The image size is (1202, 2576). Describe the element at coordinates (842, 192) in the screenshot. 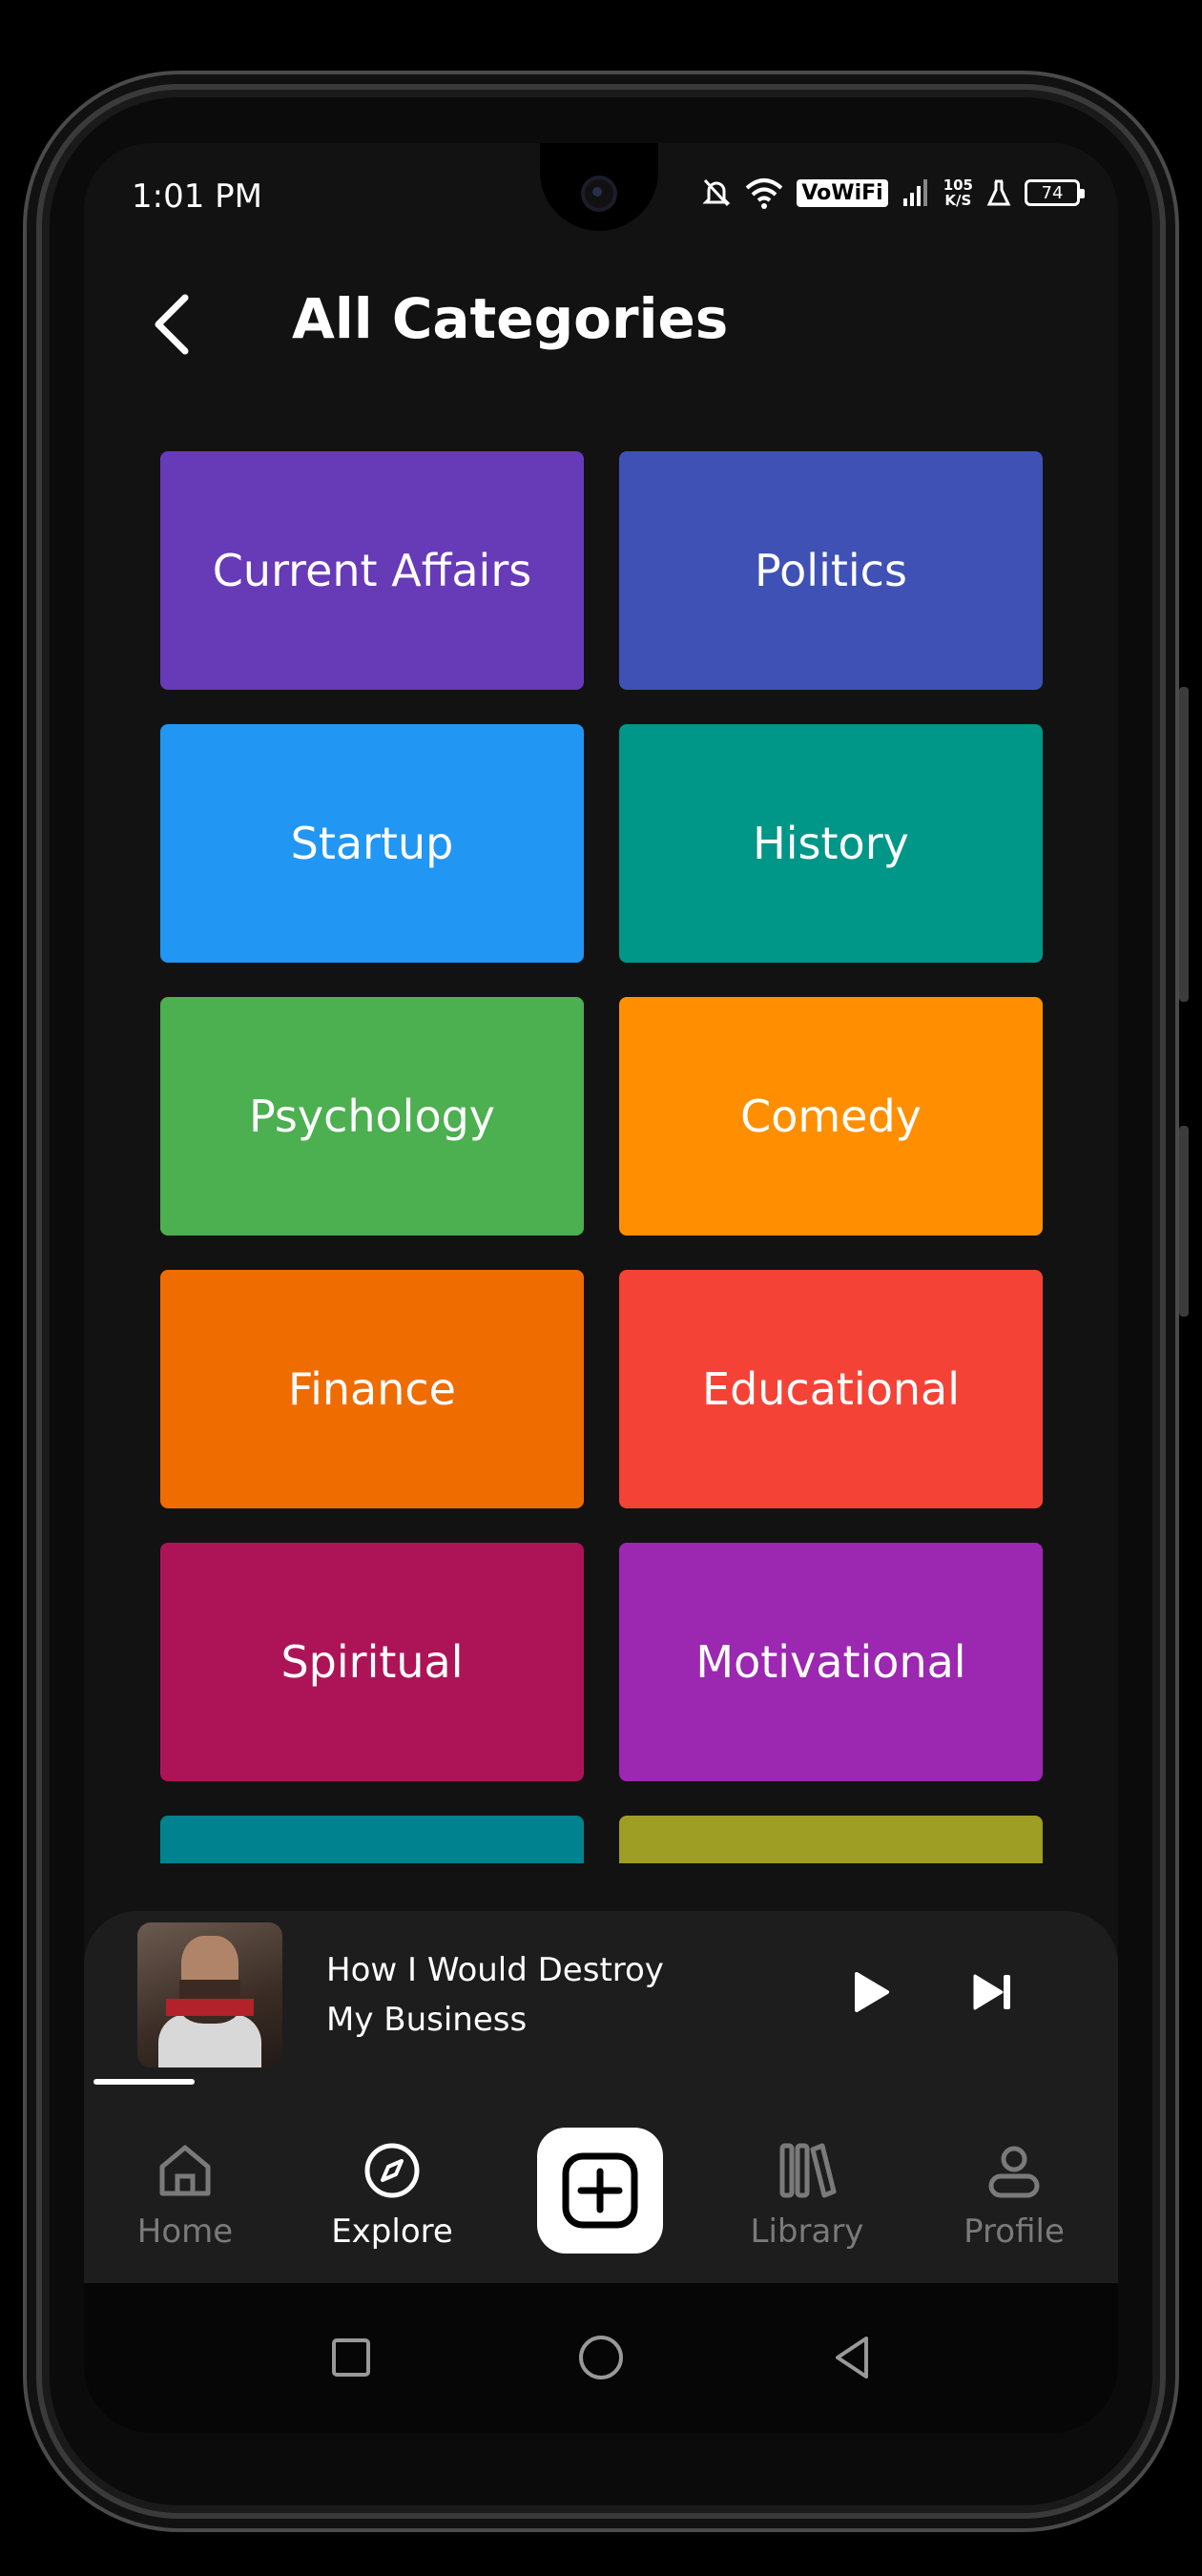

I see `vowifi-badge: VoWiFi` at that location.